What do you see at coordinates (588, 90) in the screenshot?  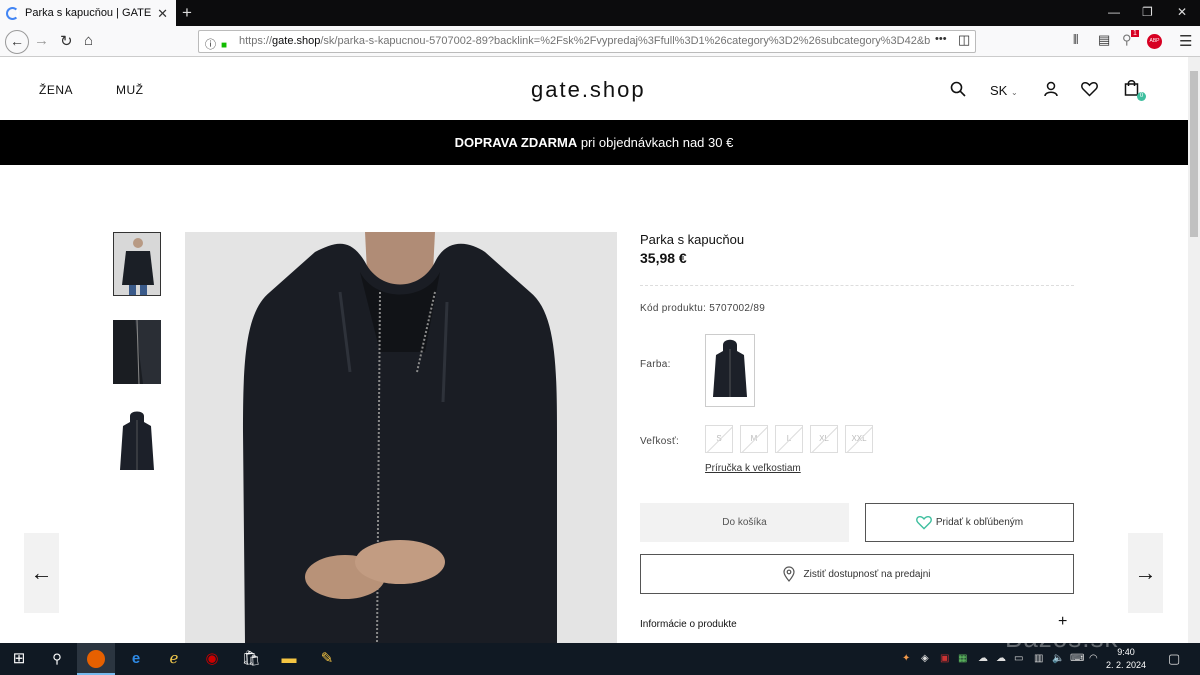 I see `site-logo: gate.shop` at bounding box center [588, 90].